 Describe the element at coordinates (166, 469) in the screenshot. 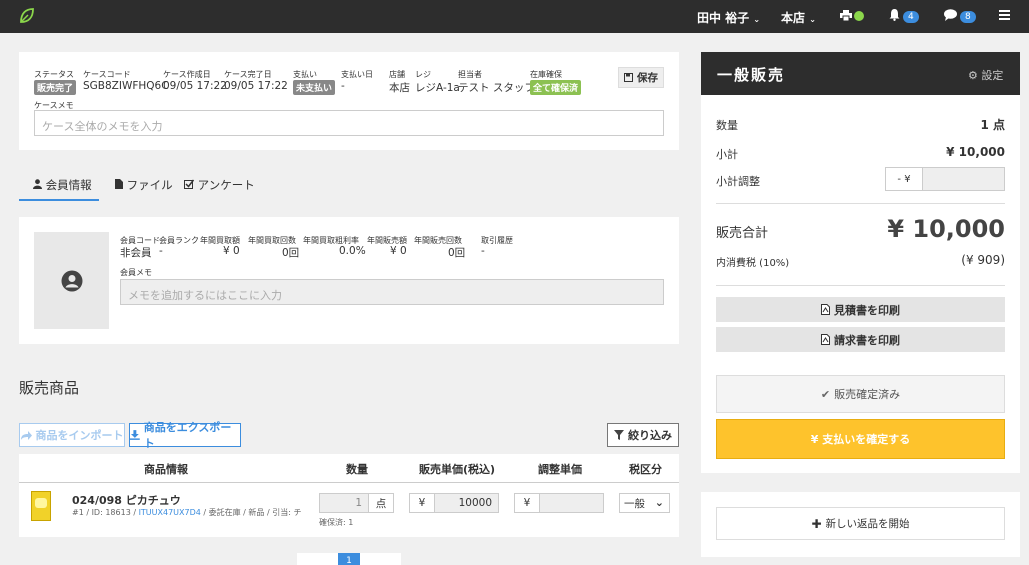

I see `header-product-info: 商品情報` at that location.